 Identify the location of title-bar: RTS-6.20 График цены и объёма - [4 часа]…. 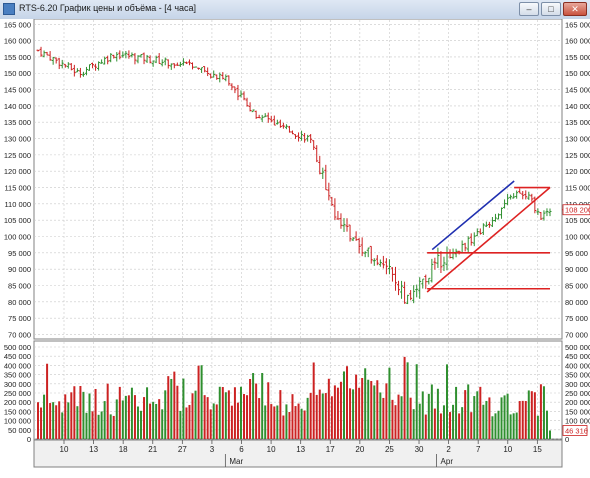
(295, 10).